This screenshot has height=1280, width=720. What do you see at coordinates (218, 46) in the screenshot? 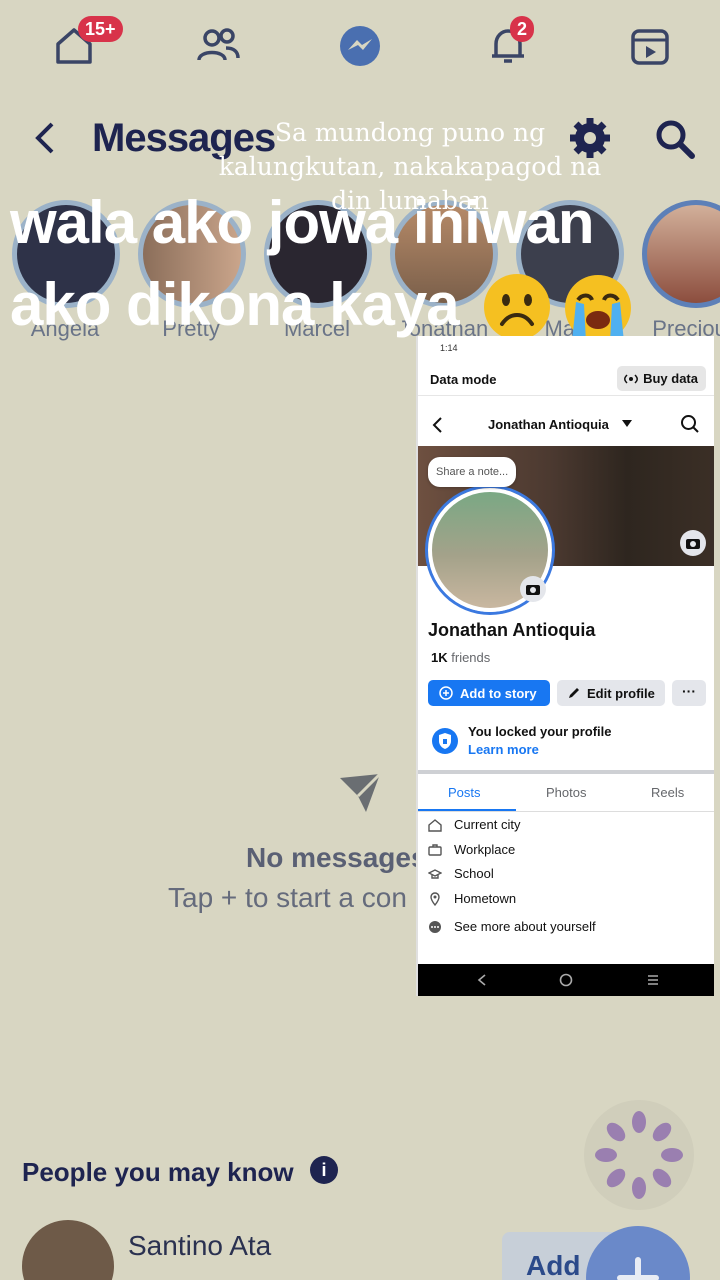
I see `friends-icon` at bounding box center [218, 46].